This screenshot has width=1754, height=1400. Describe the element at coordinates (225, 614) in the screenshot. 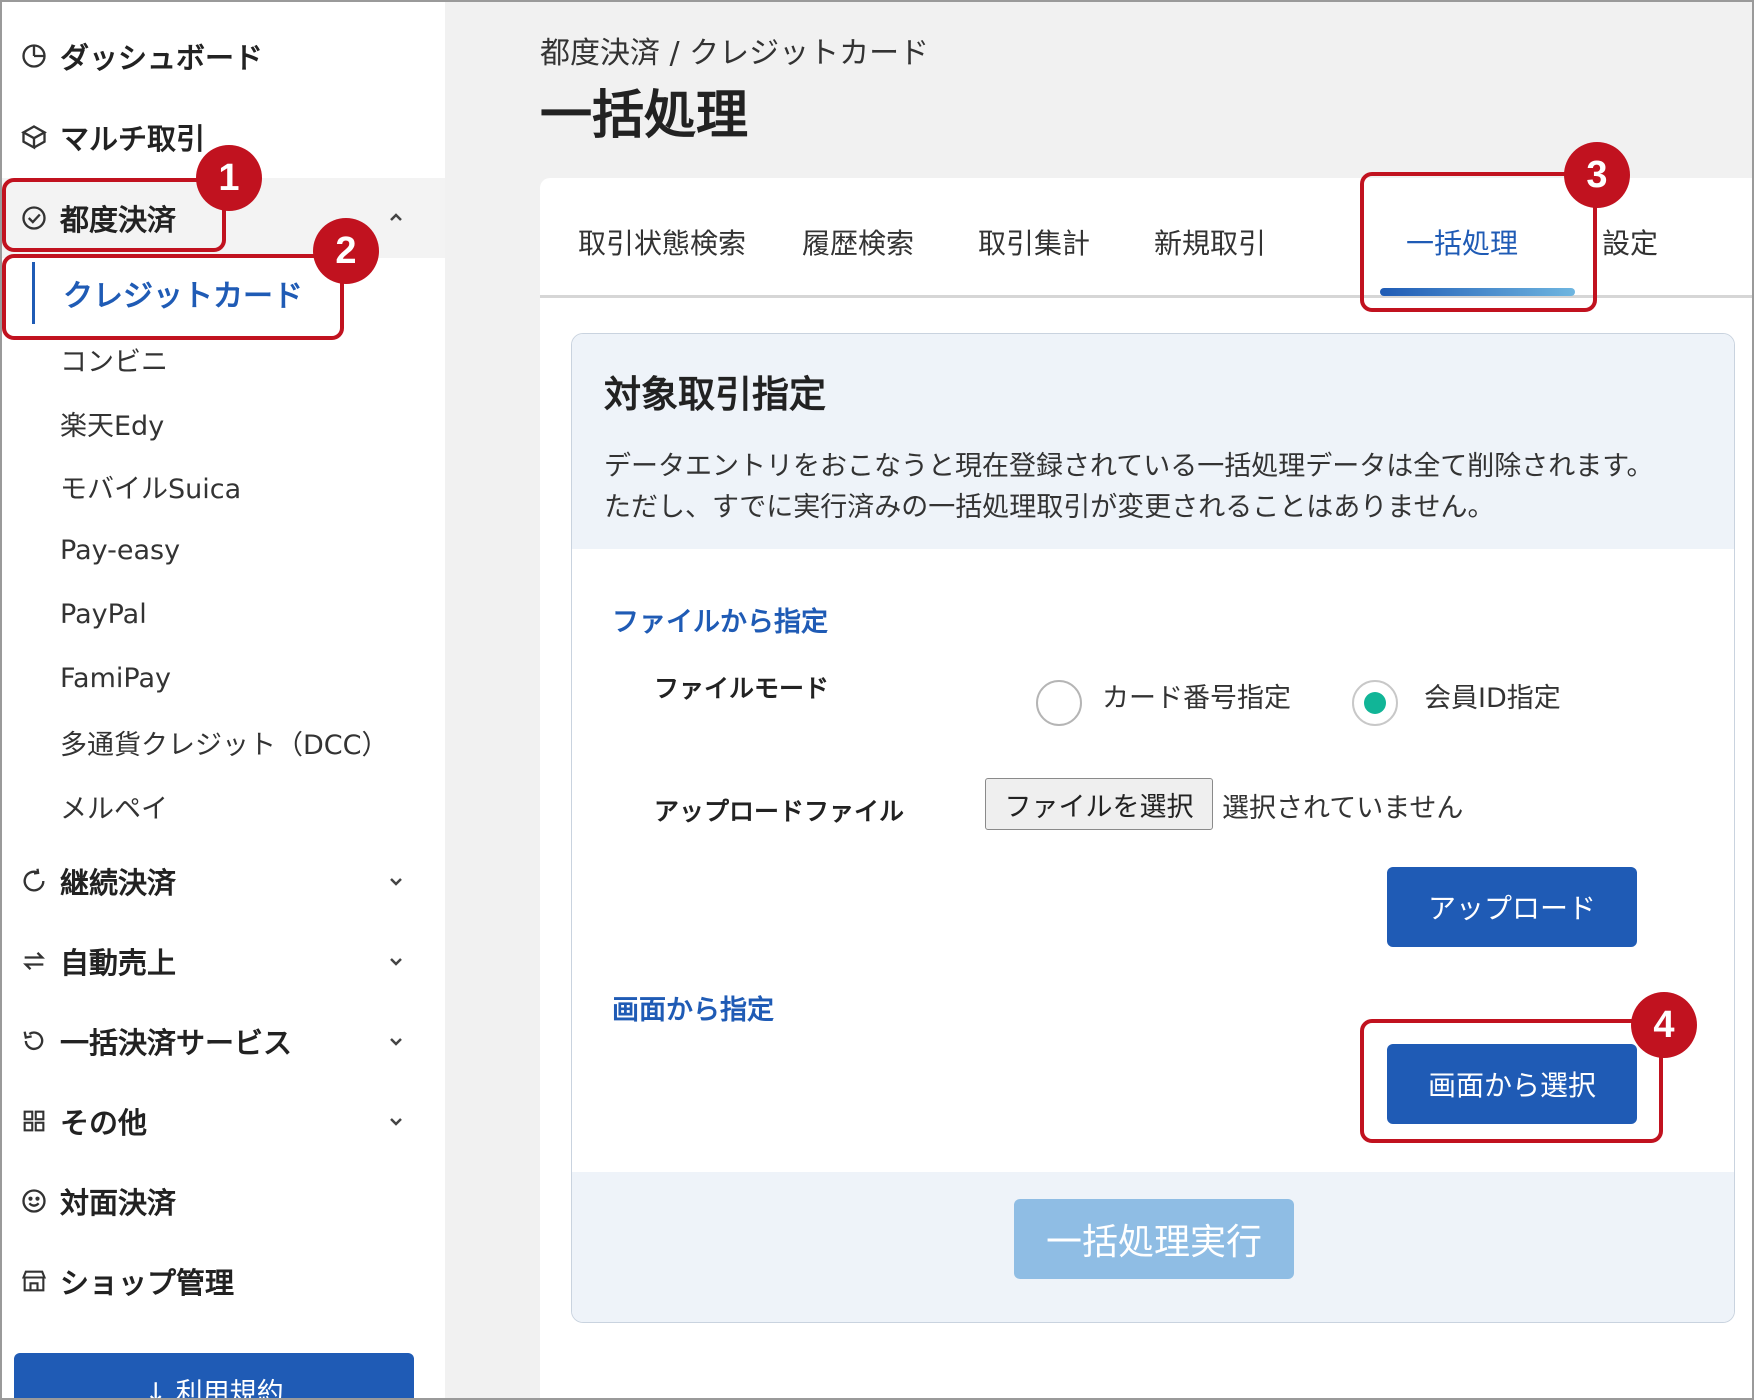

I see `sidebar-subitem-paypal: PayPal` at that location.